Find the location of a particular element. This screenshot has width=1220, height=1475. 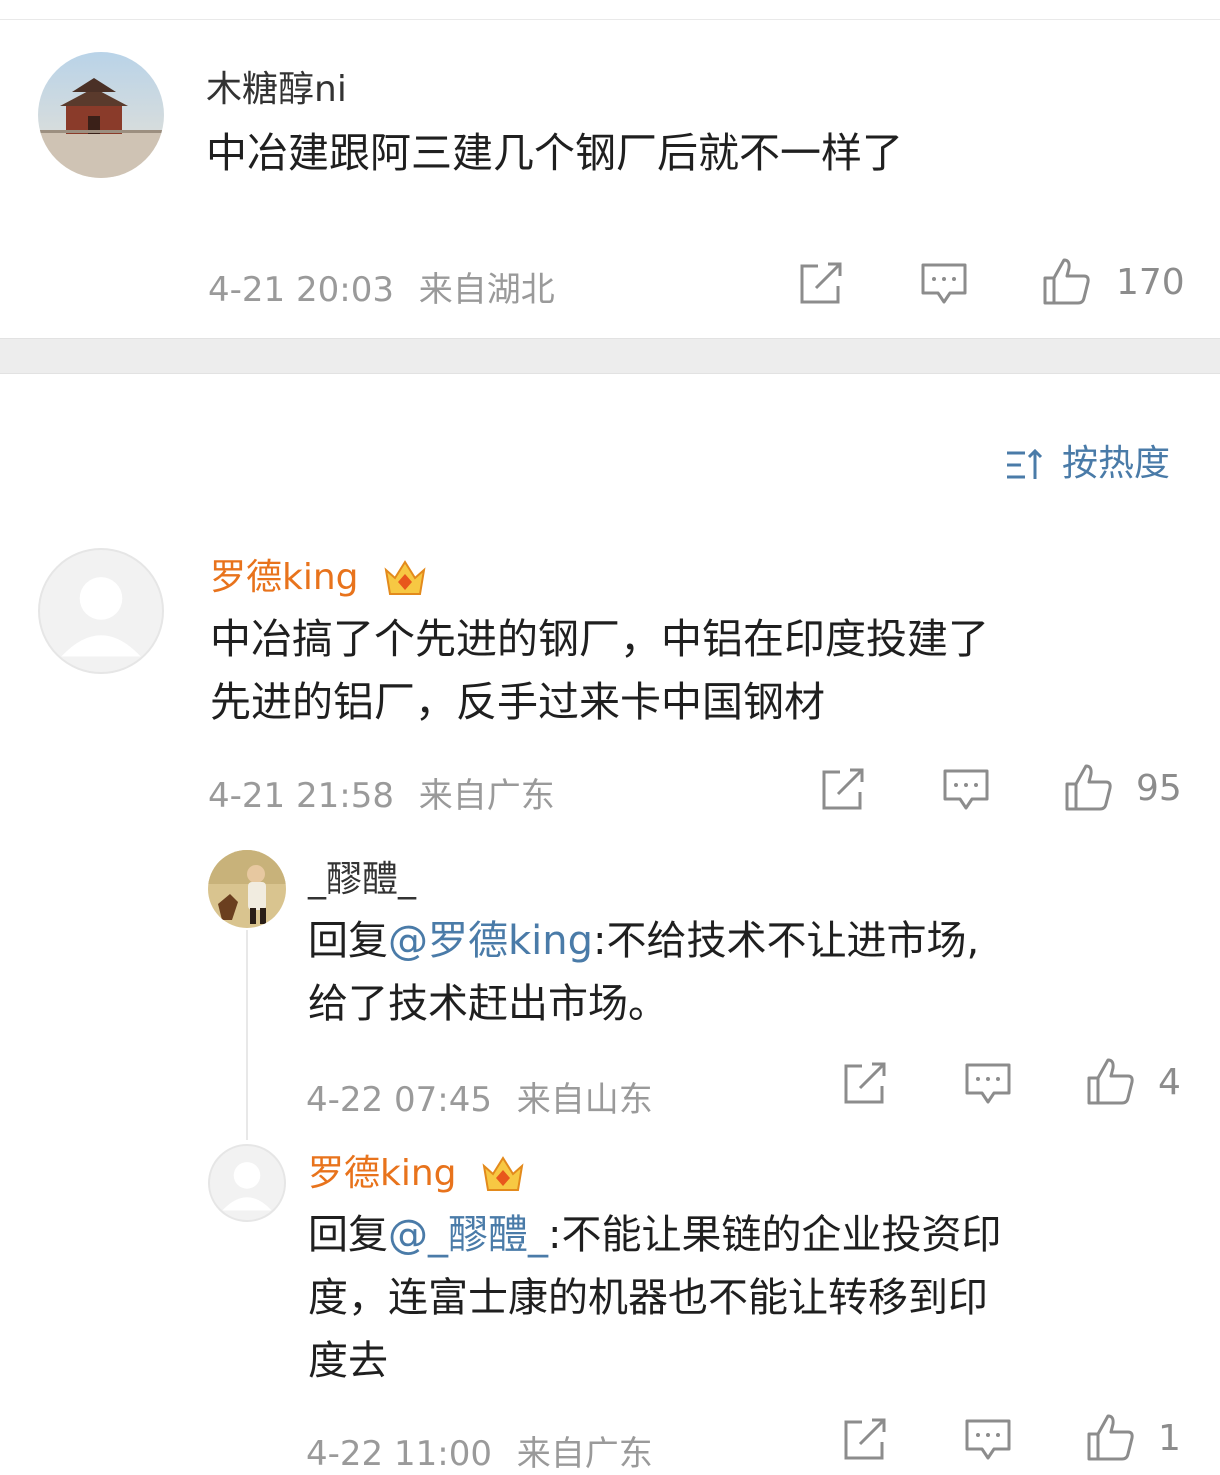

section-divider is located at coordinates (610, 356).